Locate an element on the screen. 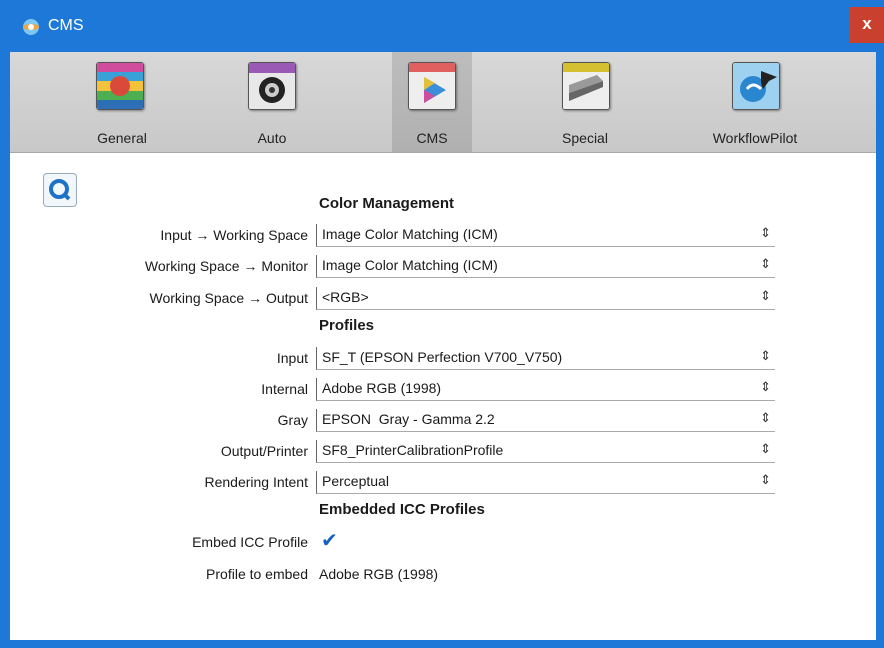 The height and width of the screenshot is (648, 884). help-button is located at coordinates (60, 190).